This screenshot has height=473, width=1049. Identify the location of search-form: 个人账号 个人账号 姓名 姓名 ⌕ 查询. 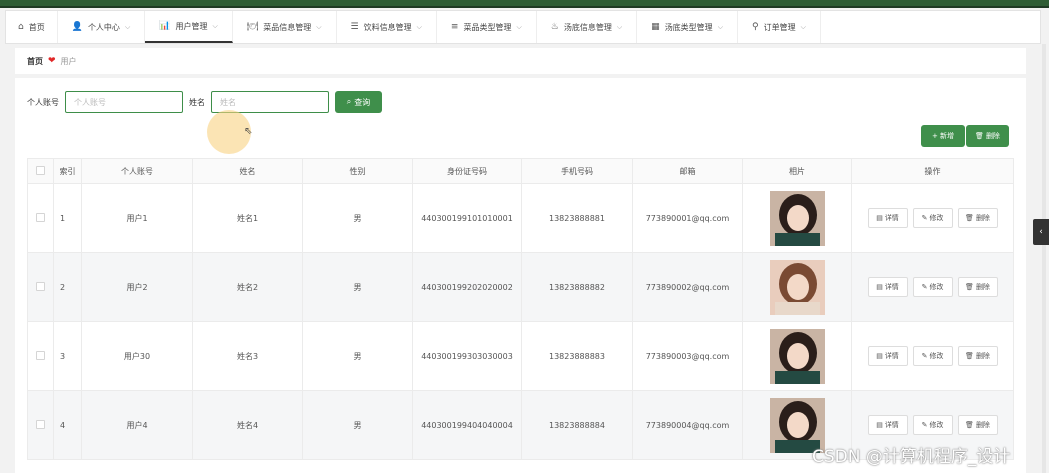
(204, 102).